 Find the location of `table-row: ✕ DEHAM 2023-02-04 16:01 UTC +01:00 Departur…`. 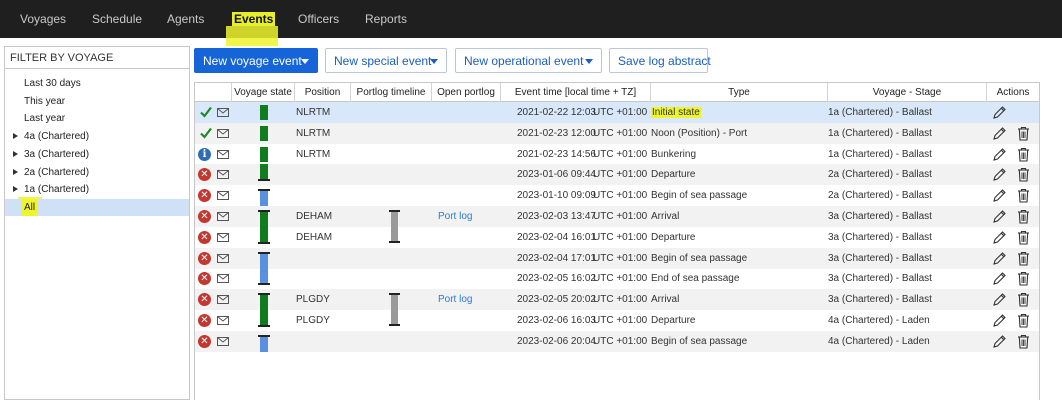

table-row: ✕ DEHAM 2023-02-04 16:01 UTC +01:00 Departur… is located at coordinates (617, 237).